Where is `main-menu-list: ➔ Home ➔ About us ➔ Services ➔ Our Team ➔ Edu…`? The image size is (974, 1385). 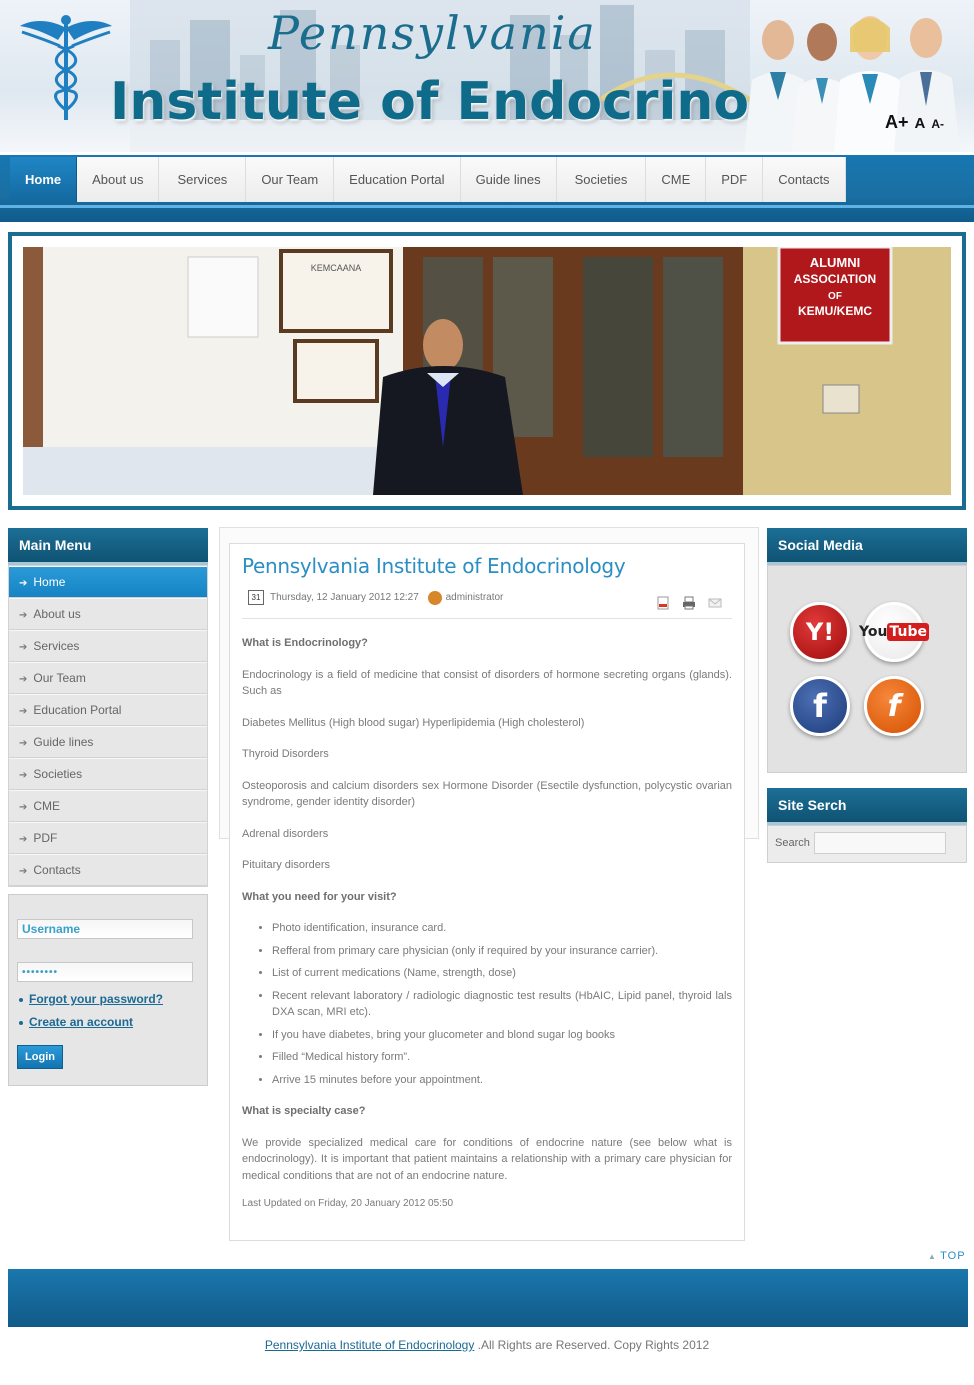 main-menu-list: ➔ Home ➔ About us ➔ Services ➔ Our Team ➔ Edu… is located at coordinates (108, 726).